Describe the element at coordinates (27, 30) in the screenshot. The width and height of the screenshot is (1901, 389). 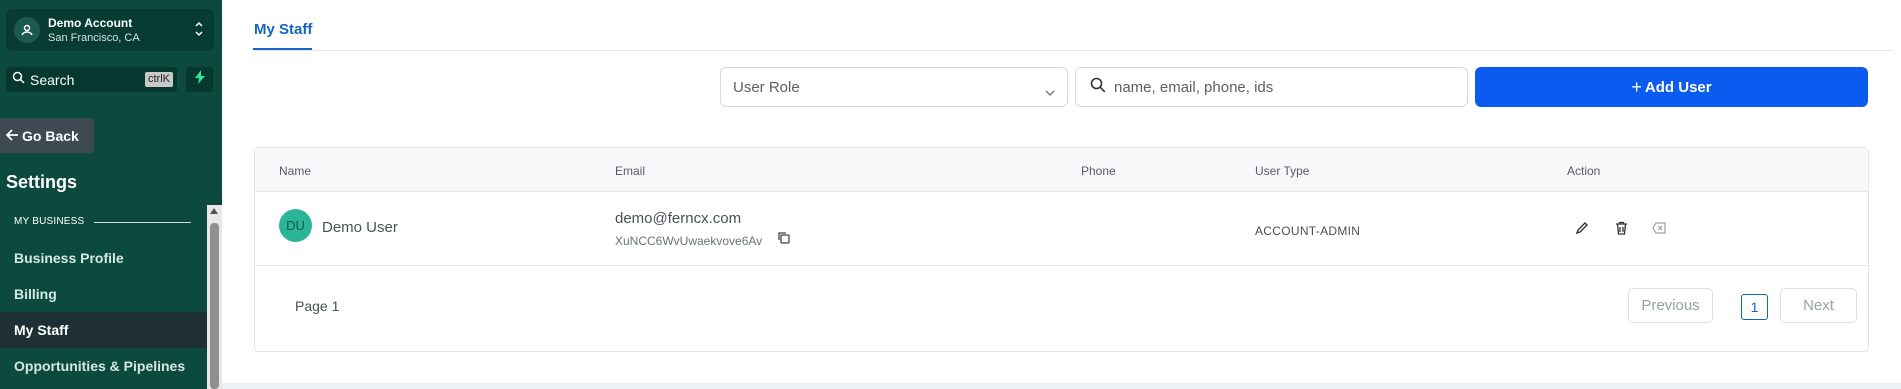
I see `location-pin-icon` at that location.